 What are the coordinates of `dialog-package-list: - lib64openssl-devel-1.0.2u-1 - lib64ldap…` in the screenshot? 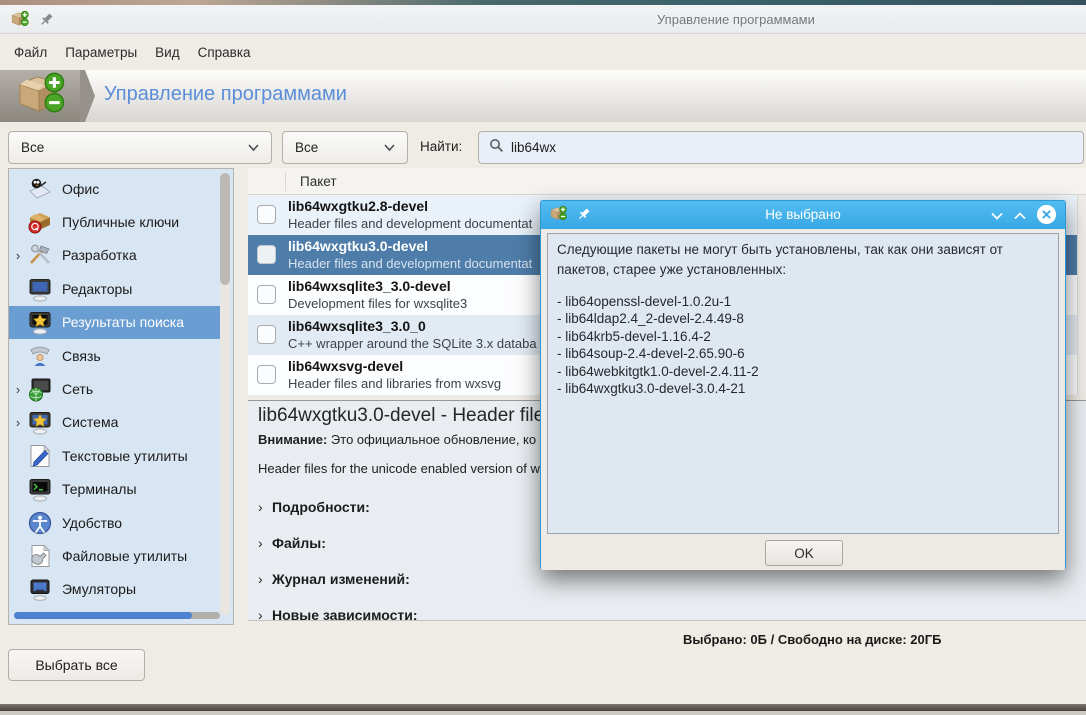 It's located at (803, 345).